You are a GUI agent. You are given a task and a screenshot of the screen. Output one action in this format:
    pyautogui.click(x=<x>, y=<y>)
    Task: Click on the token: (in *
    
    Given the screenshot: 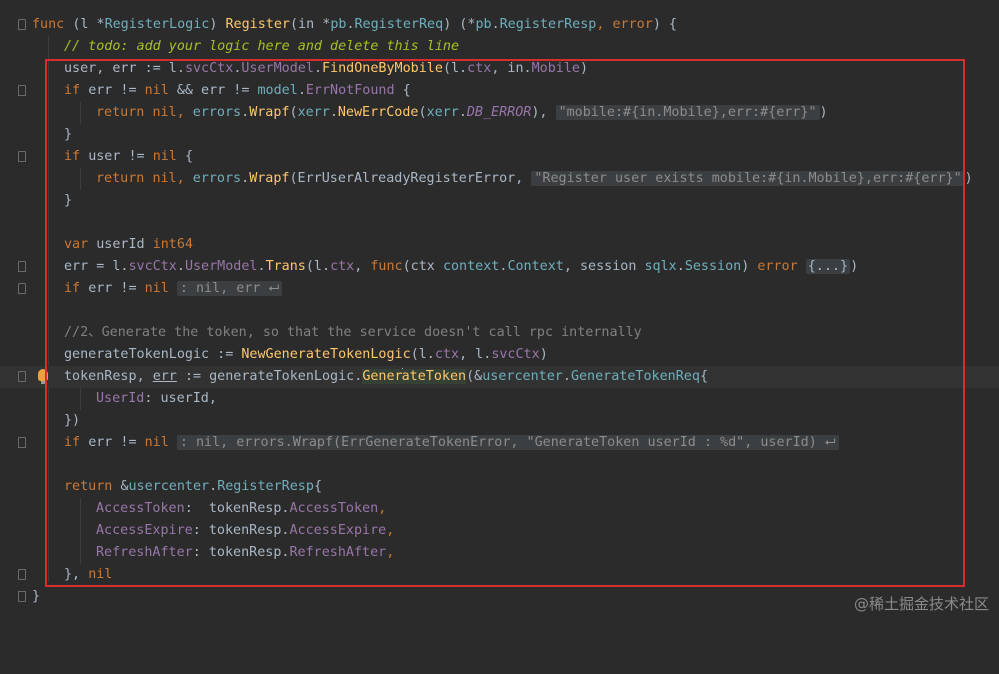 What is the action you would take?
    pyautogui.click(x=310, y=24)
    